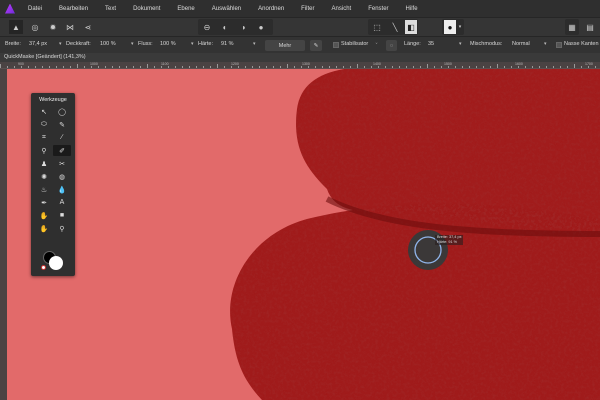  What do you see at coordinates (391, 45) in the screenshot?
I see `window-mode-icon: ◌` at bounding box center [391, 45].